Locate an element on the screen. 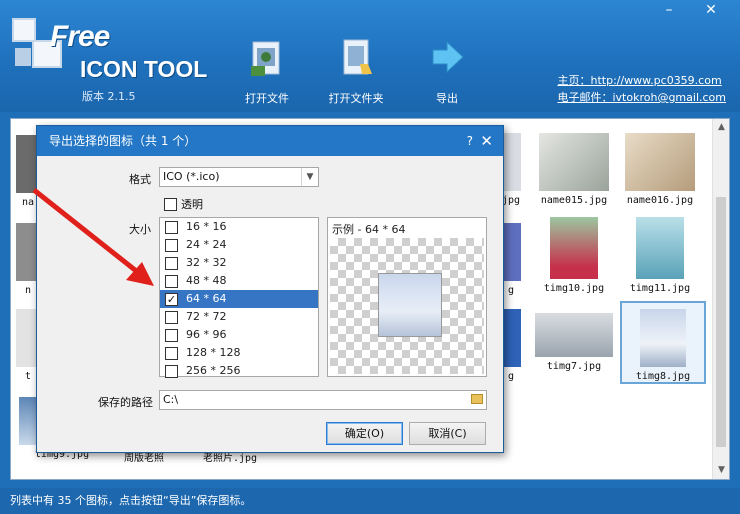 The image size is (740, 514). open-file-button: 打开文件 is located at coordinates (267, 71).